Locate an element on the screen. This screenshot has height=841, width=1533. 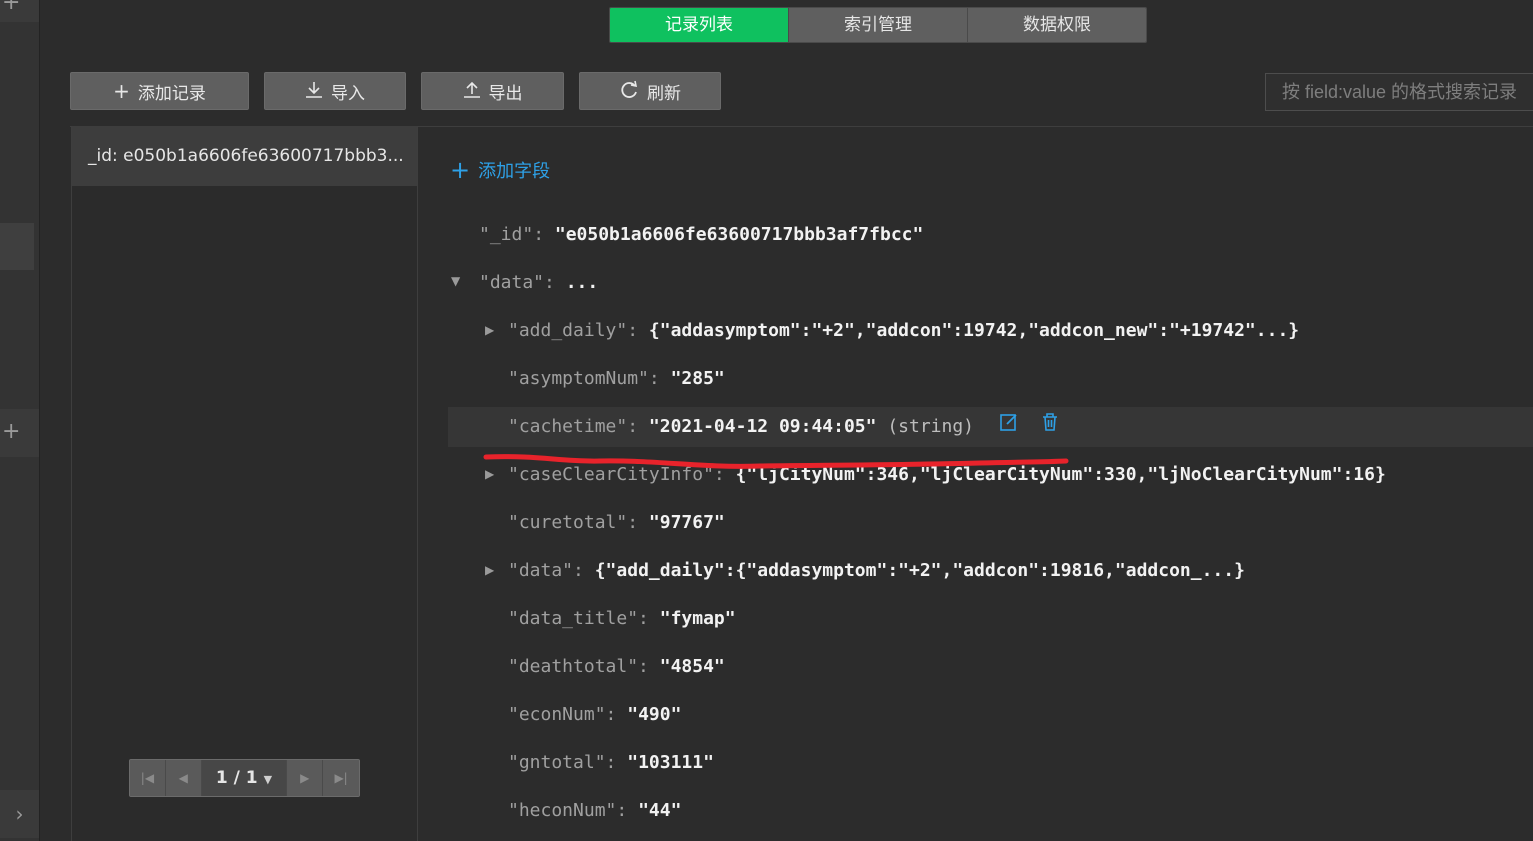
tab-permissions: 数据权限 is located at coordinates (1057, 25).